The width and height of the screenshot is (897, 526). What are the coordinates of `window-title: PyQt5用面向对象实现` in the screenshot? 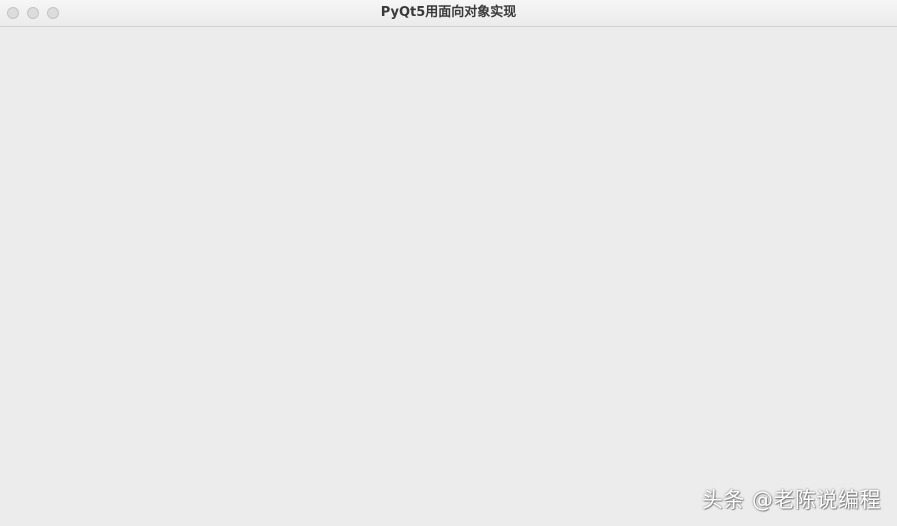 It's located at (448, 12).